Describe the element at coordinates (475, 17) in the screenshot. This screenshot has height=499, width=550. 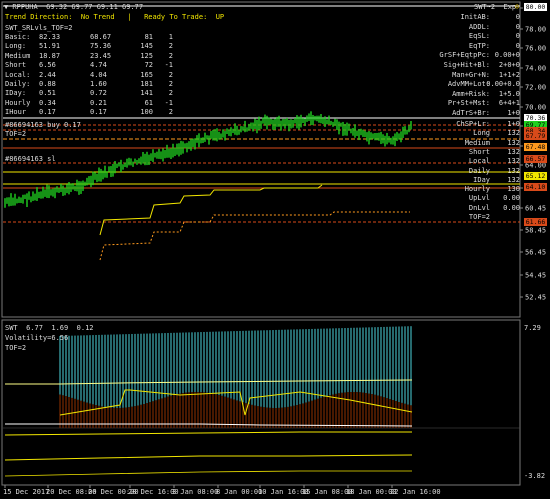
I see `info-label: InitAB:` at that location.